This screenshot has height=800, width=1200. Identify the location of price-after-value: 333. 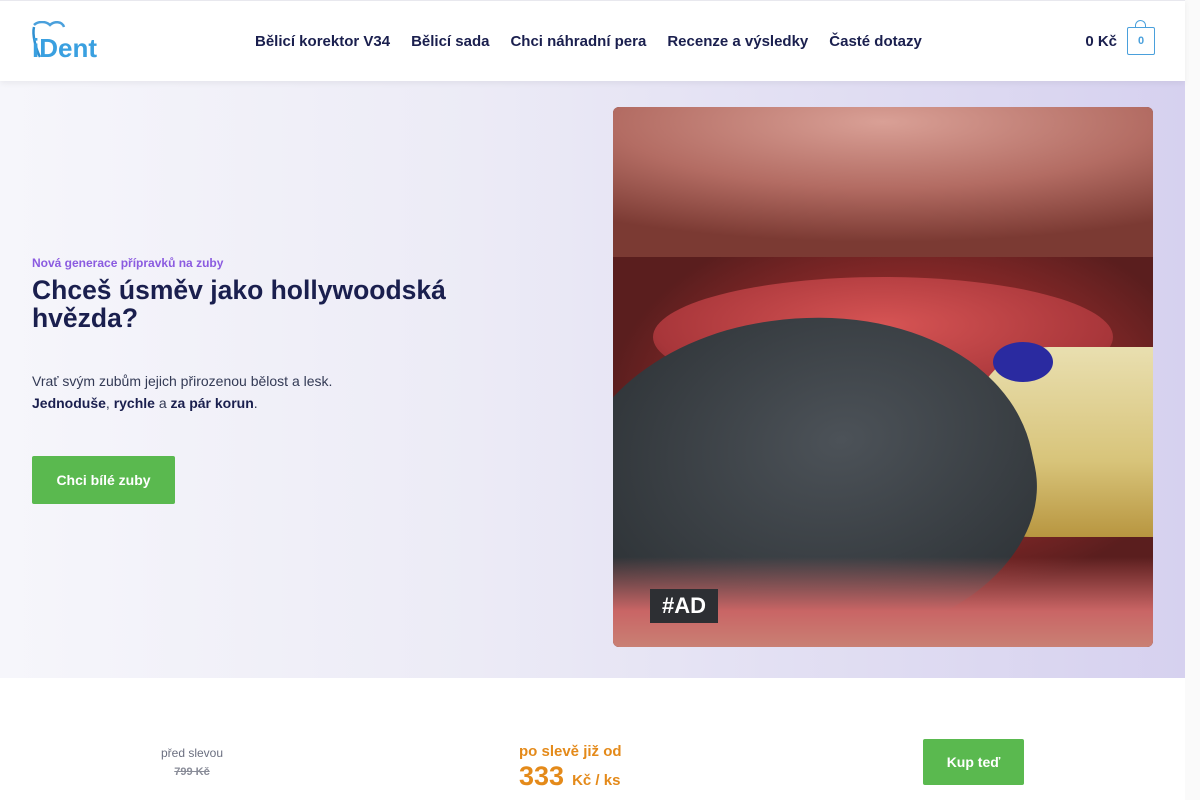
(542, 776).